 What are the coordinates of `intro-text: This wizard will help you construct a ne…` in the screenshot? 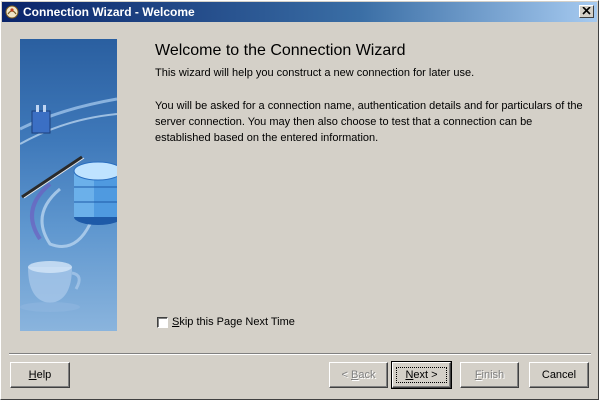 It's located at (315, 73).